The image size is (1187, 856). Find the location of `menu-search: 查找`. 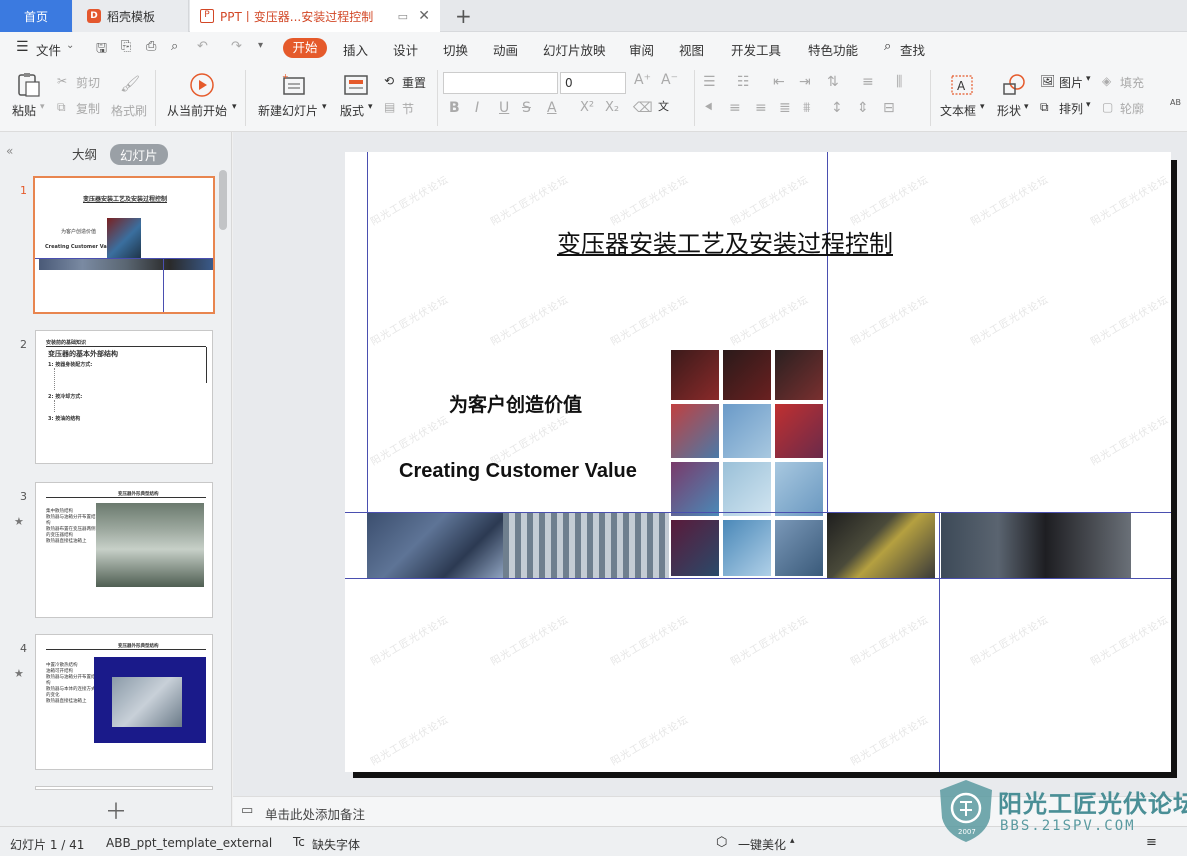

menu-search: 查找 is located at coordinates (912, 49).